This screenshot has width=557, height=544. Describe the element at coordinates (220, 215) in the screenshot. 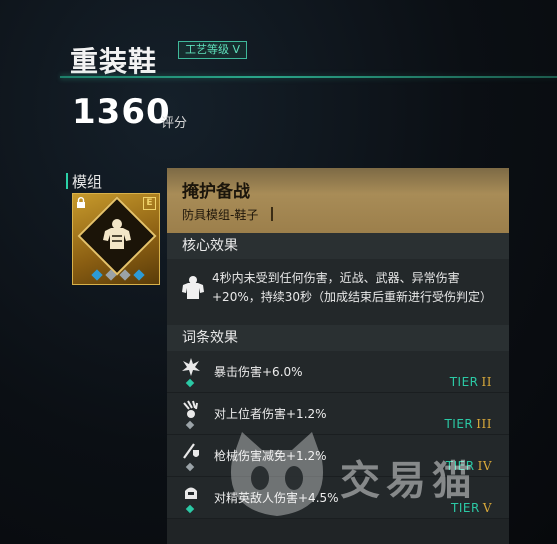

I see `module-subtitle: 防具模组-鞋子` at that location.